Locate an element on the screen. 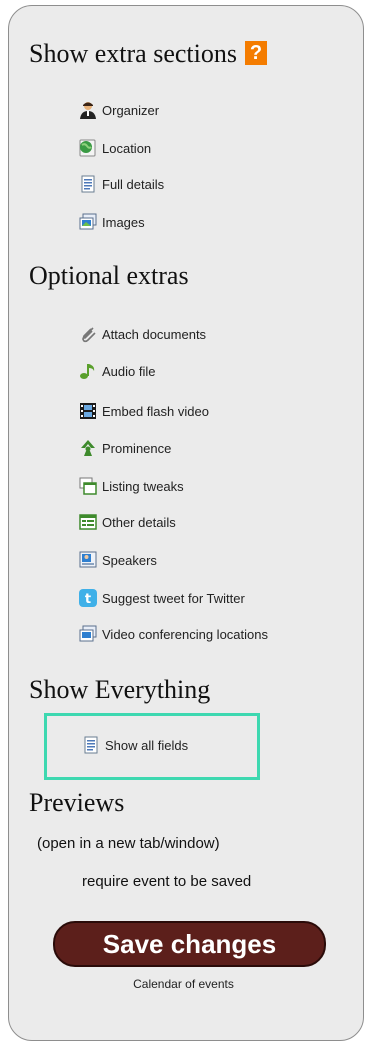 This screenshot has height=1044, width=367. extra-video-conferencing: Video conferencing locations is located at coordinates (173, 634).